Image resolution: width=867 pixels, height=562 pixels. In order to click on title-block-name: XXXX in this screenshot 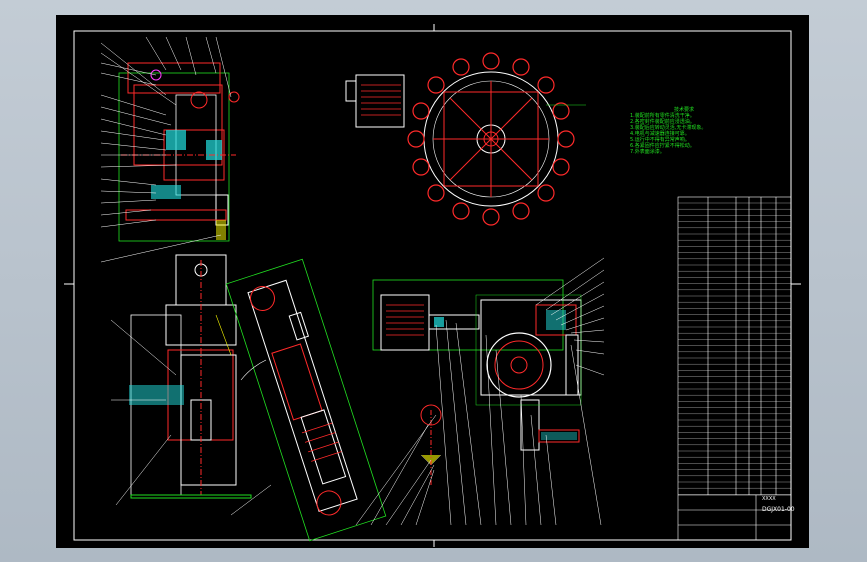, I will do `click(769, 499)`.